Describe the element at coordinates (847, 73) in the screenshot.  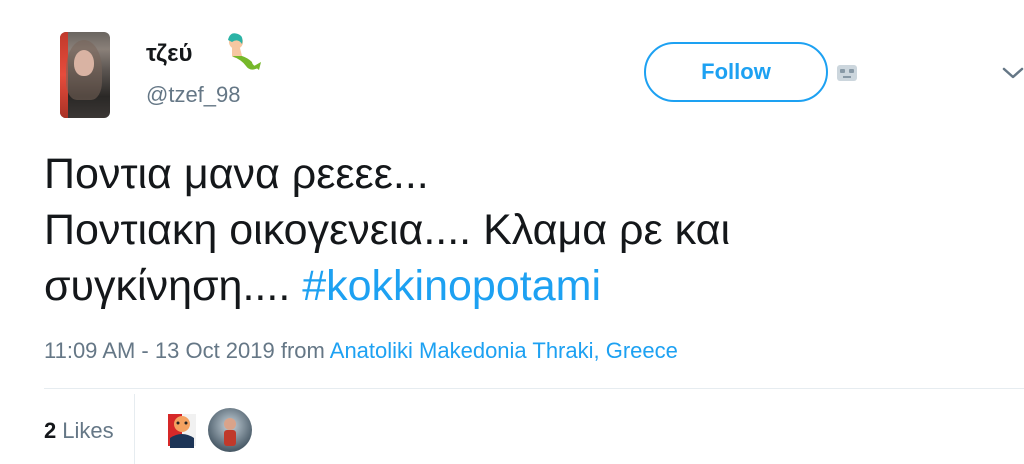
I see `block-icon` at that location.